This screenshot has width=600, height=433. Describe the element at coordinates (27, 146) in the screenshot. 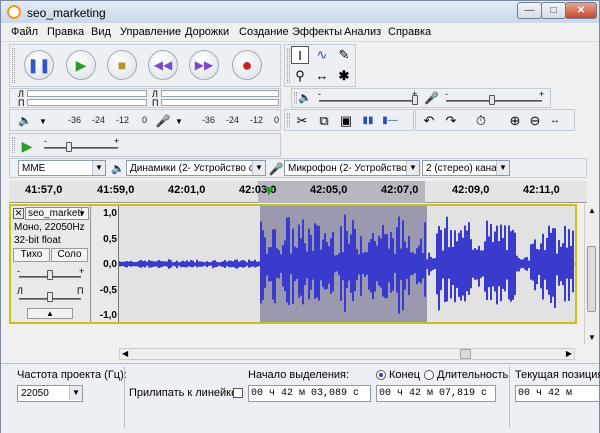

I see `play-at-speed-icon: ▶` at that location.